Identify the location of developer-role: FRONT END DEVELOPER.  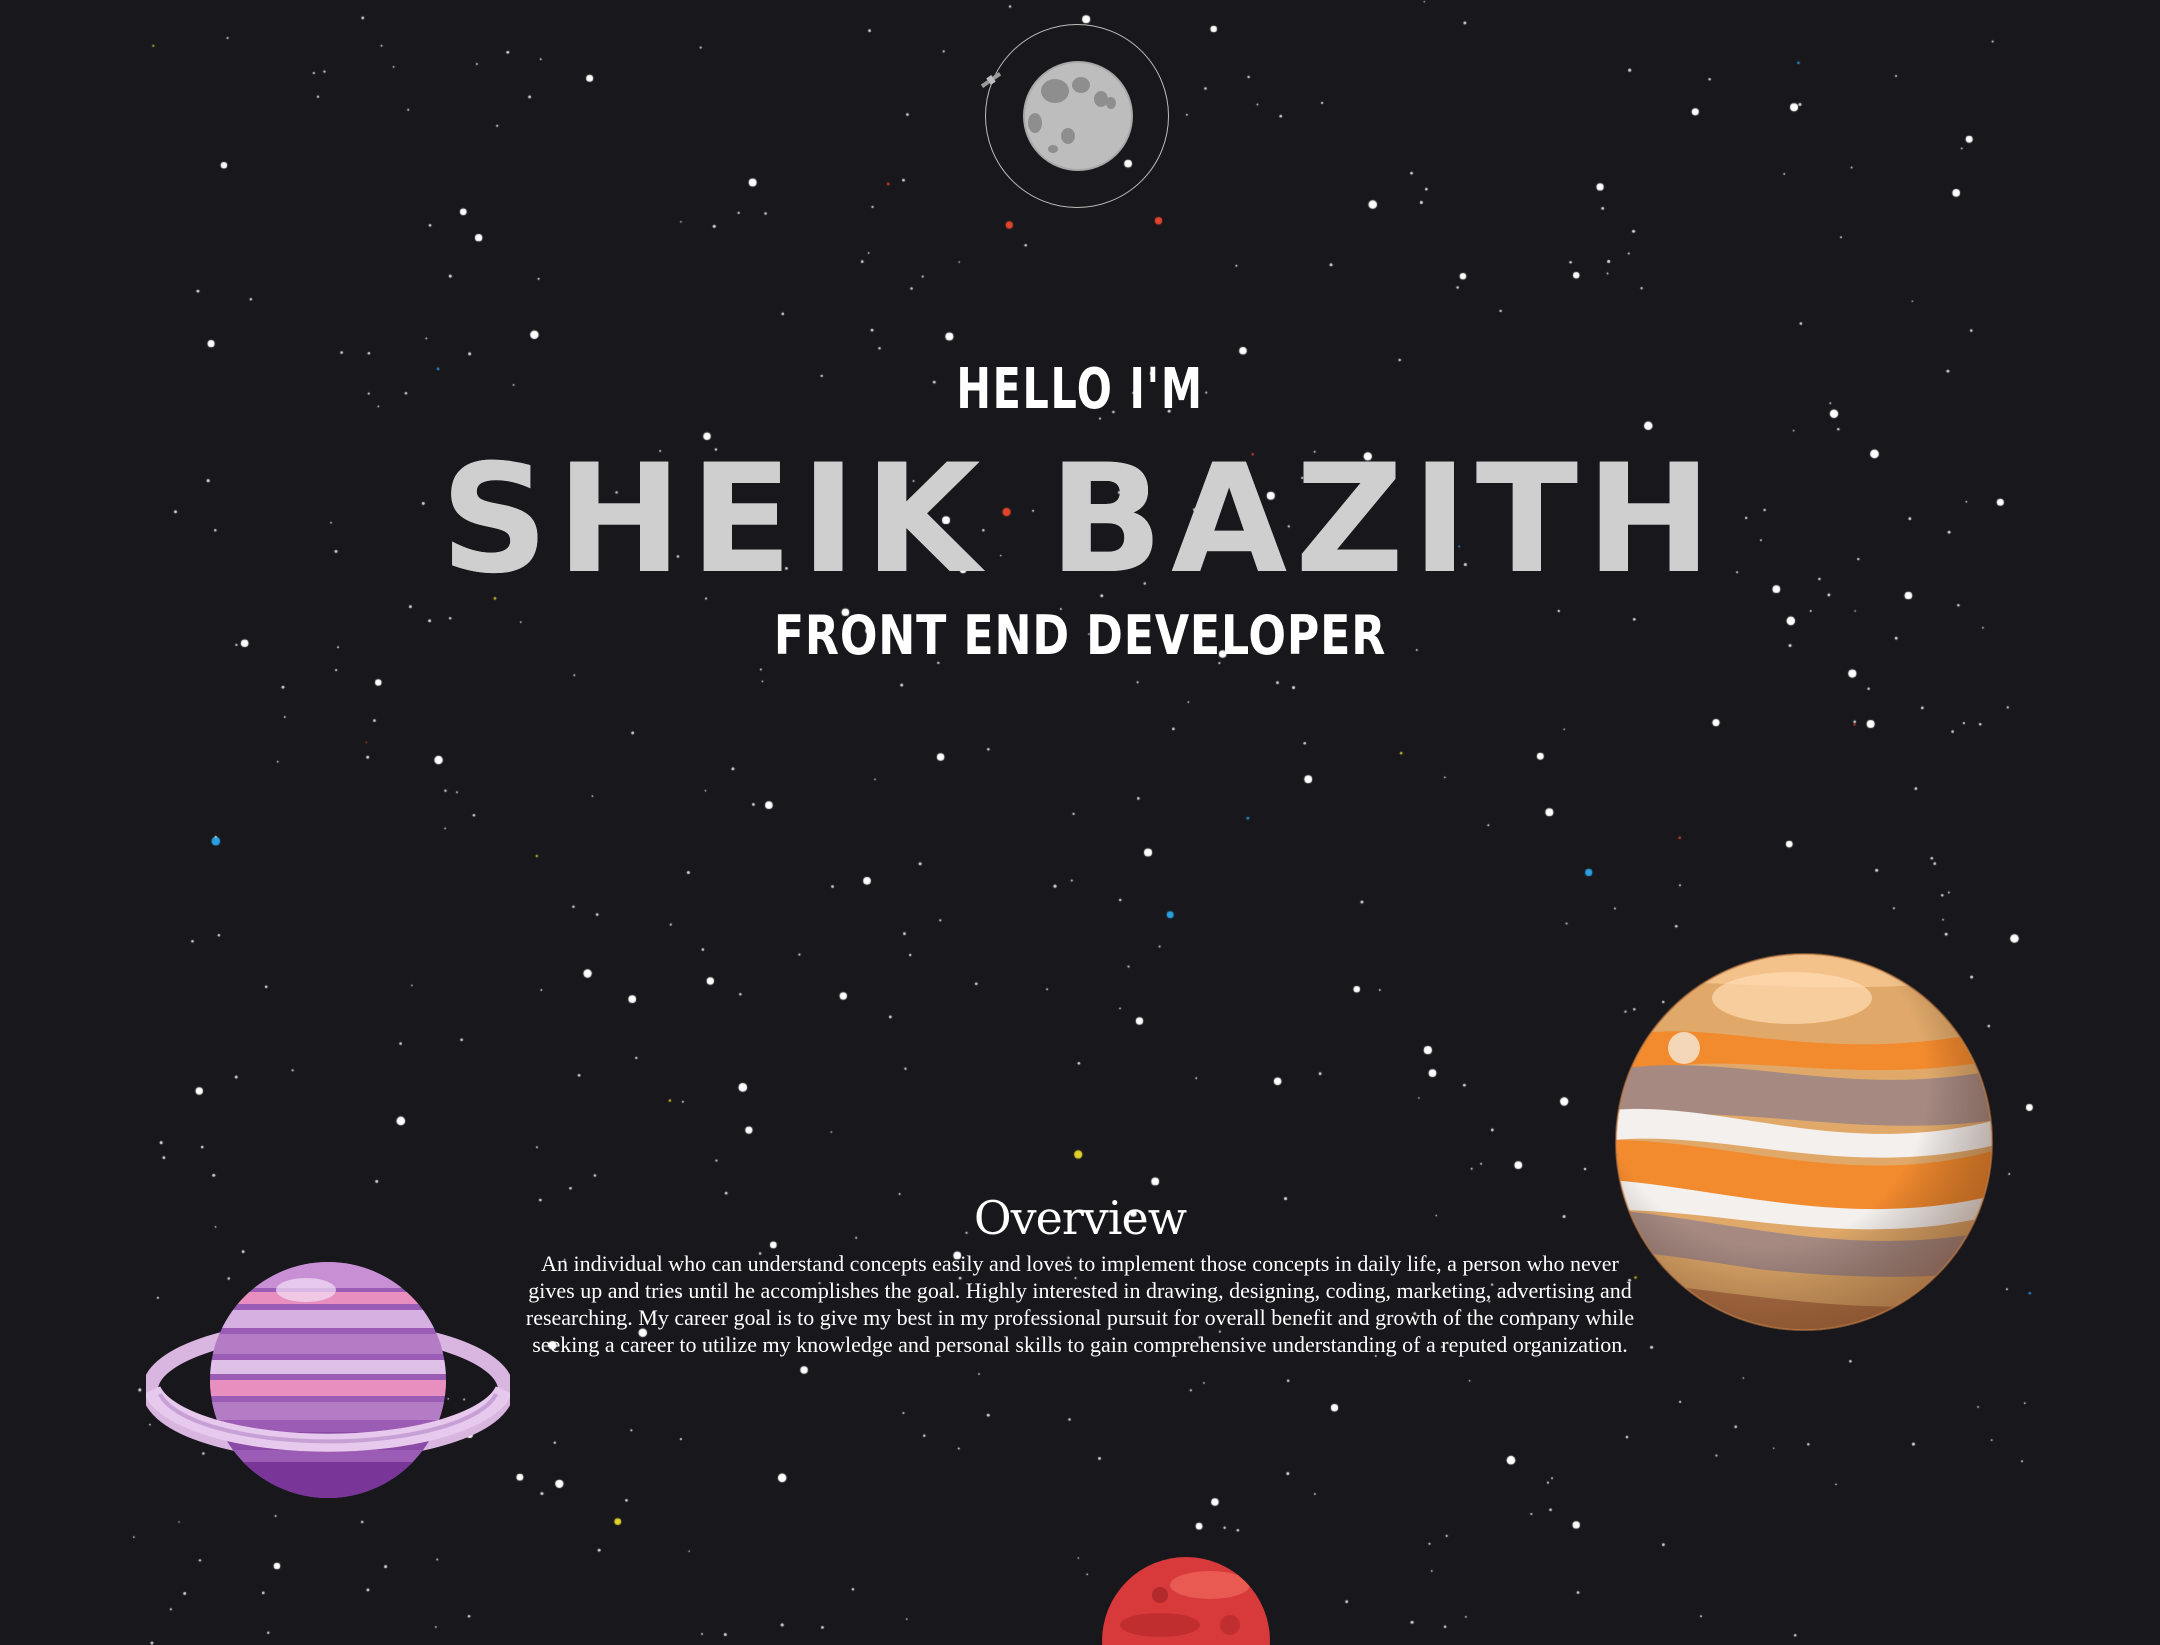
(1080, 635).